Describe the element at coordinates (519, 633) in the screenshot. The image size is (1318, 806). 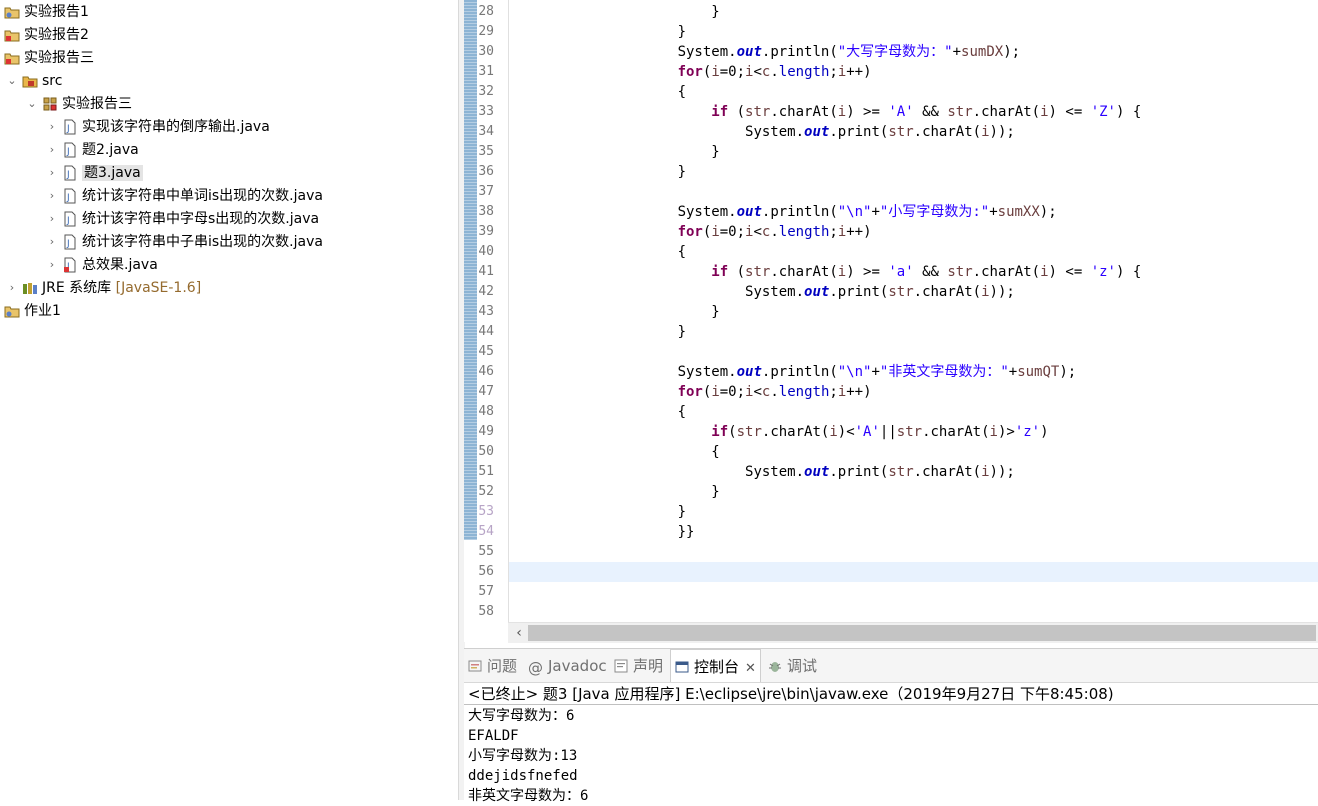
I see `scroll-left-icon: ‹` at that location.